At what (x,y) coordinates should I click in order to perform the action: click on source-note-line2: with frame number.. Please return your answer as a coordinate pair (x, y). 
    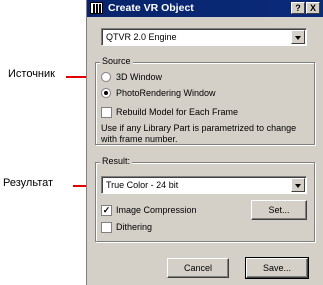
    Looking at the image, I should click on (139, 139).